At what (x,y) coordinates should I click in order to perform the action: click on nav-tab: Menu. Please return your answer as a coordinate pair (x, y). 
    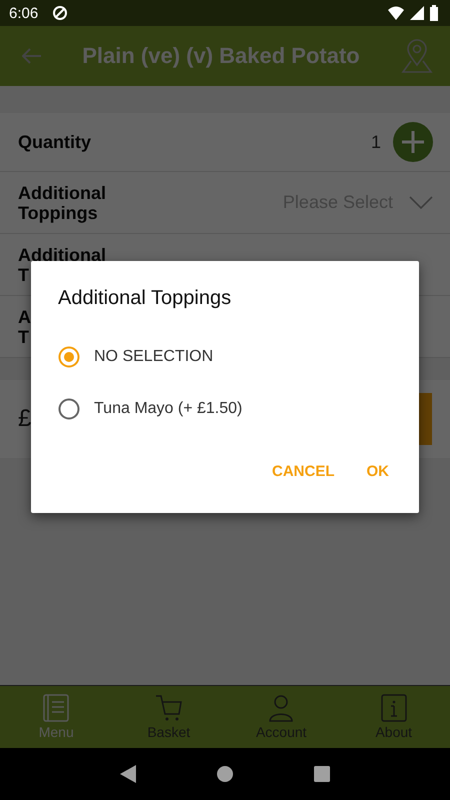
    Looking at the image, I should click on (56, 717).